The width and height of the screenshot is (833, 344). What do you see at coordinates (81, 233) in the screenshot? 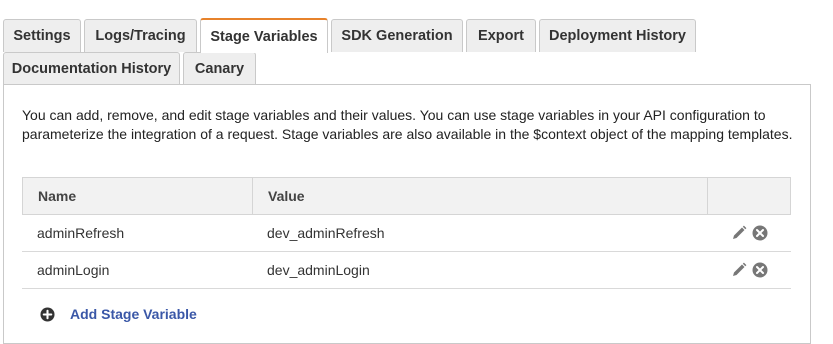
I see `variable-name: adminRefresh` at bounding box center [81, 233].